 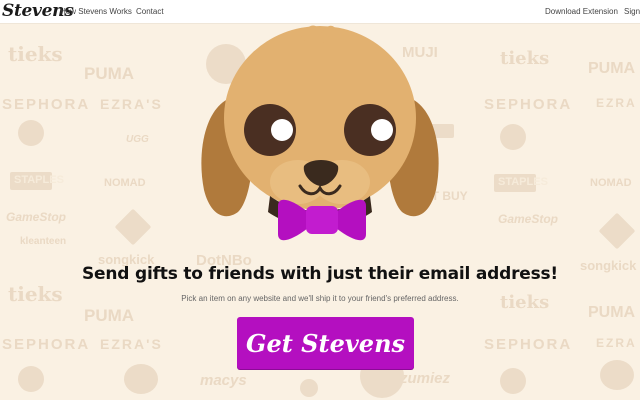 I want to click on nav-sign-in: Sign i, so click(x=632, y=11).